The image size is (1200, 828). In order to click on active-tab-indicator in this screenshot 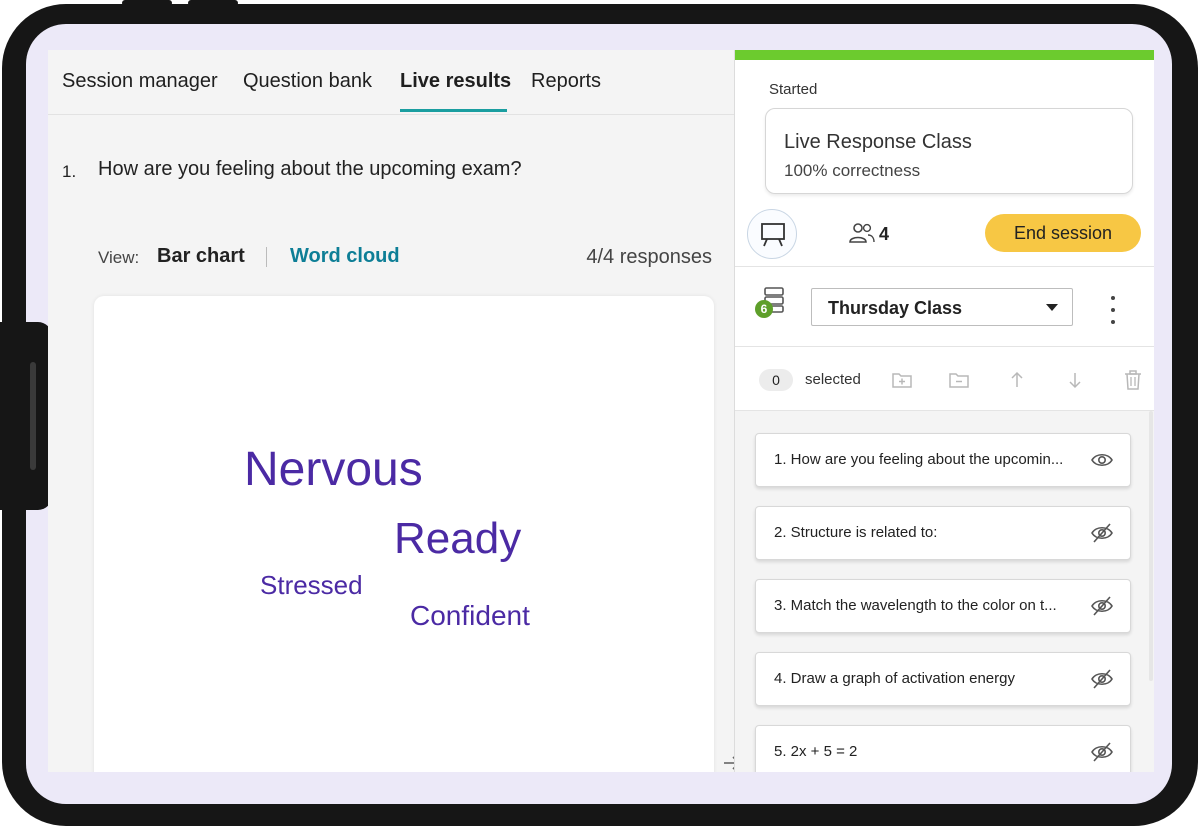, I will do `click(453, 110)`.